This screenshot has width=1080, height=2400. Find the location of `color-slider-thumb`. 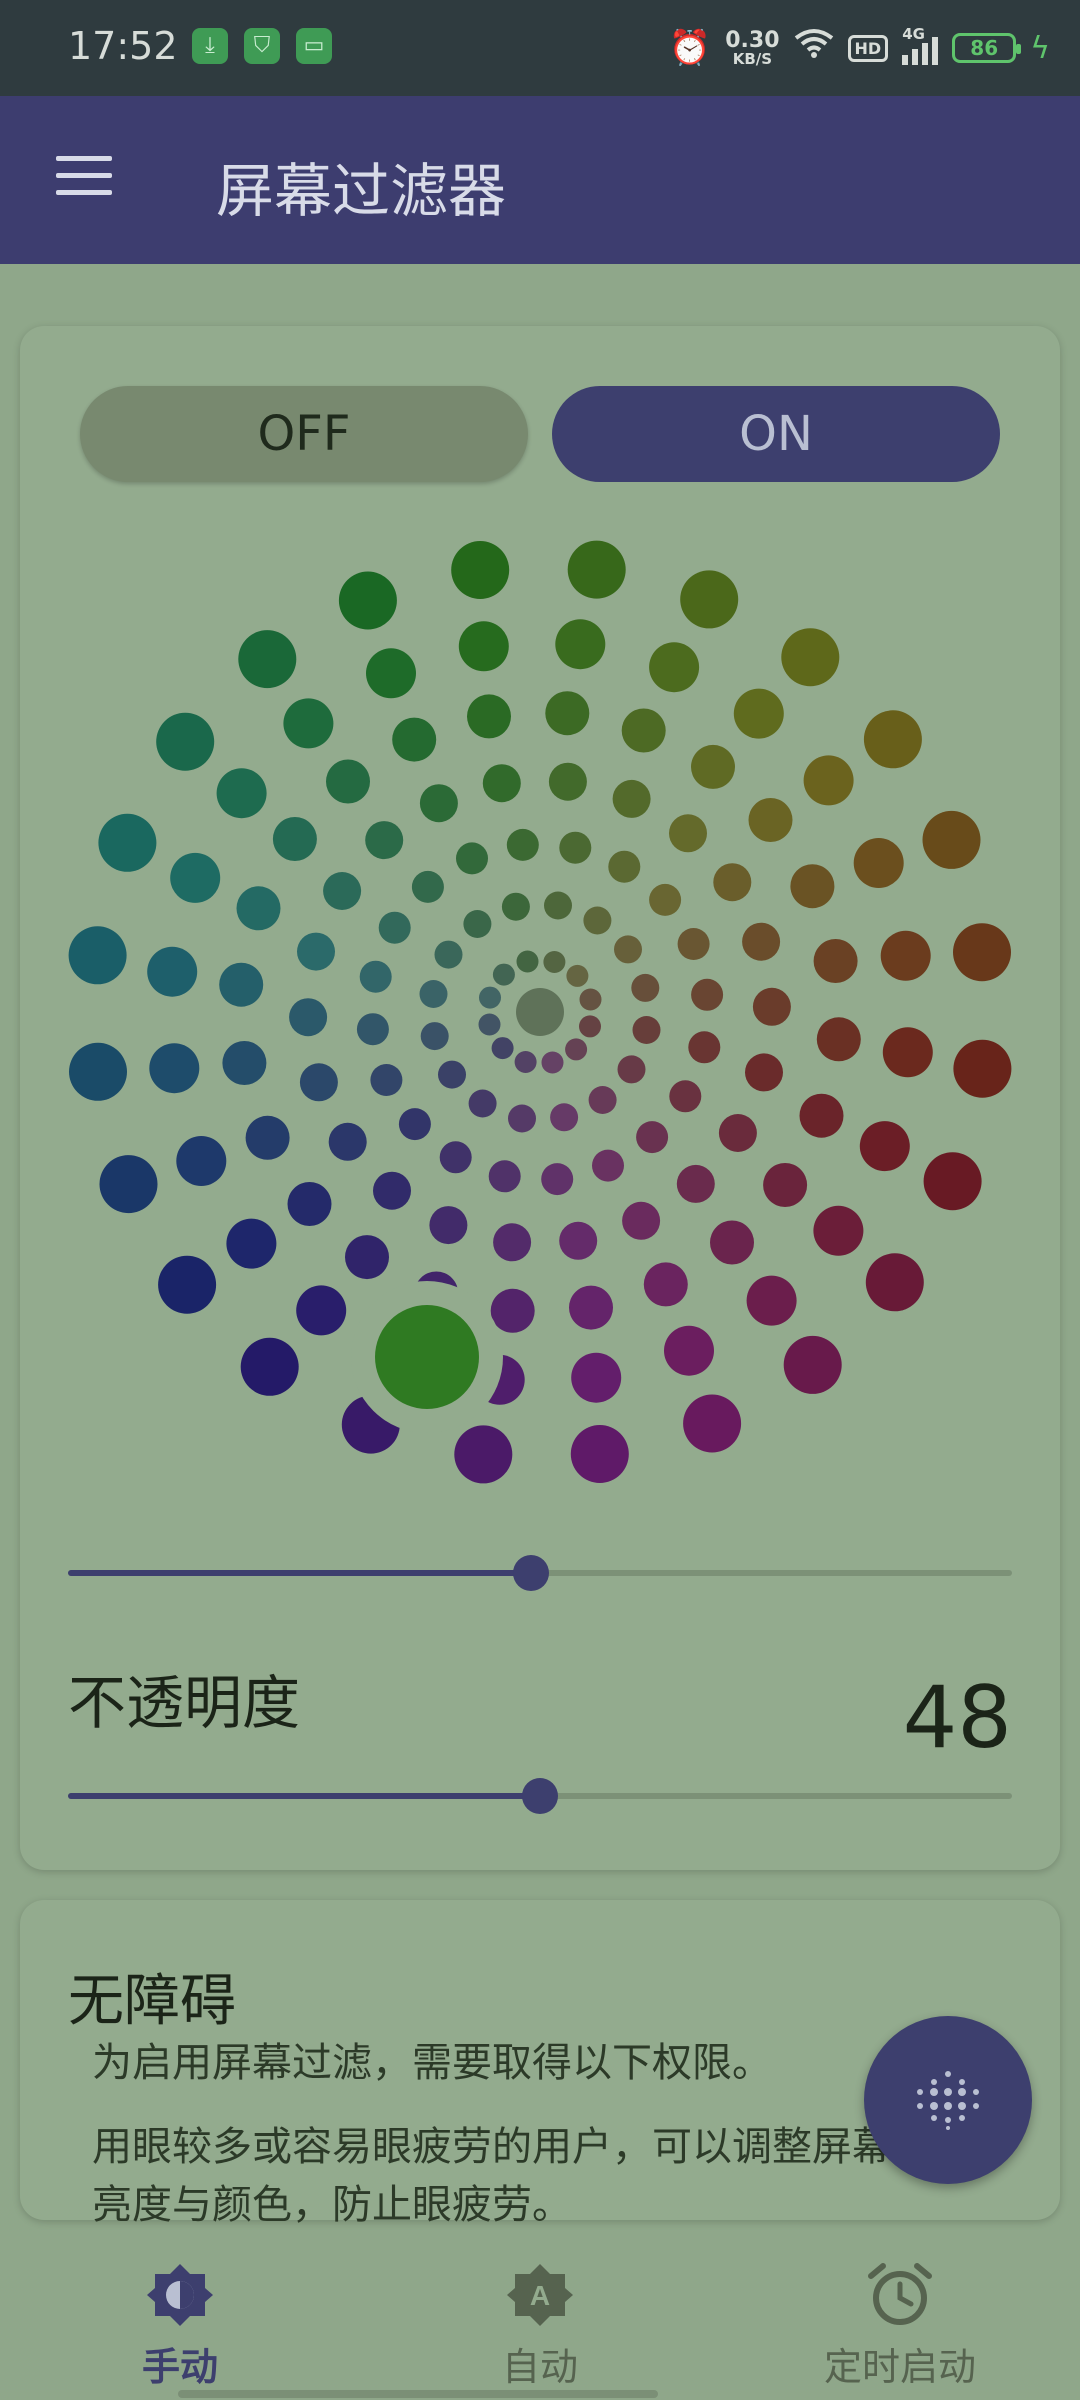

color-slider-thumb is located at coordinates (530, 1573).